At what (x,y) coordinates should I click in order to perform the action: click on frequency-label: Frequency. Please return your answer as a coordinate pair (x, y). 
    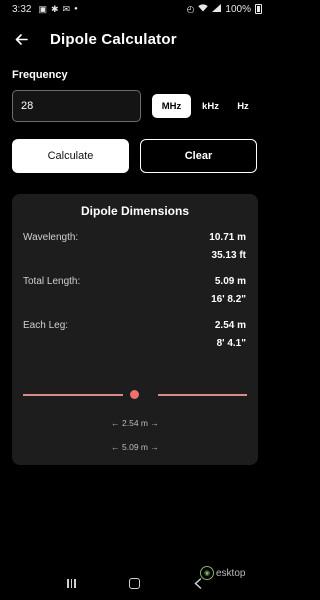
    Looking at the image, I should click on (40, 75).